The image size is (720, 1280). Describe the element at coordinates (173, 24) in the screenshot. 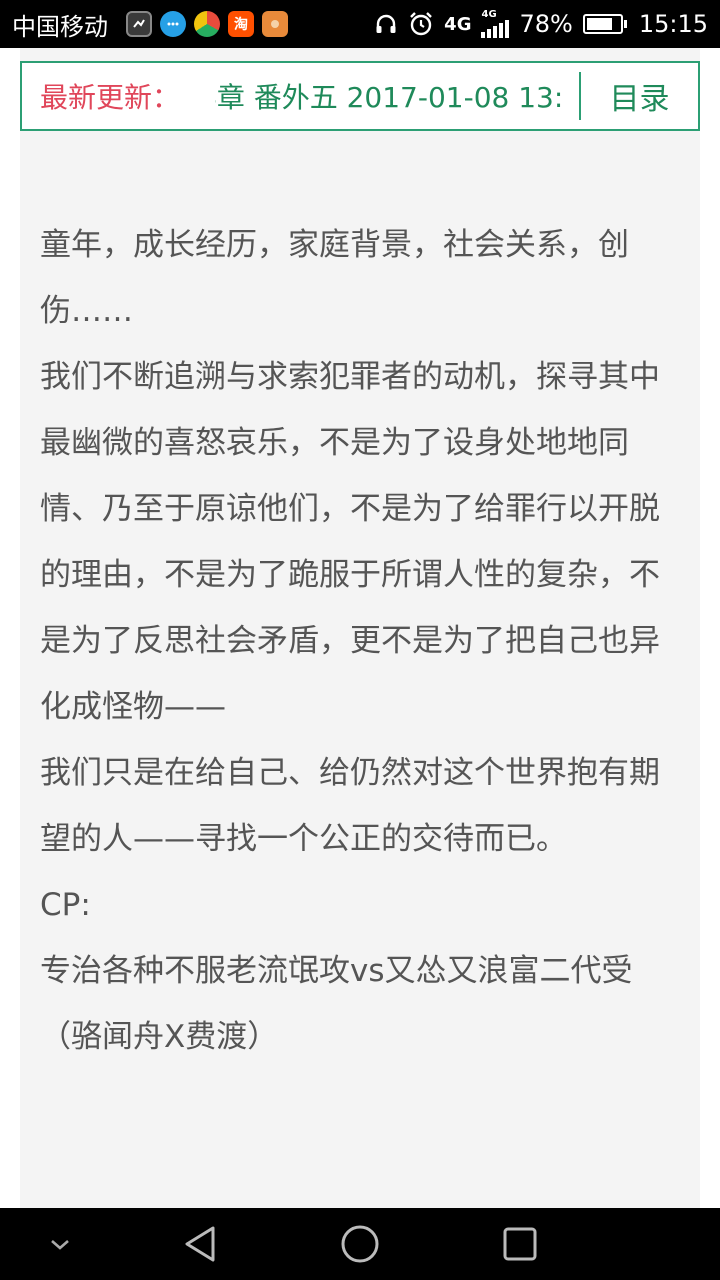

I see `chat-bubble-icon` at that location.